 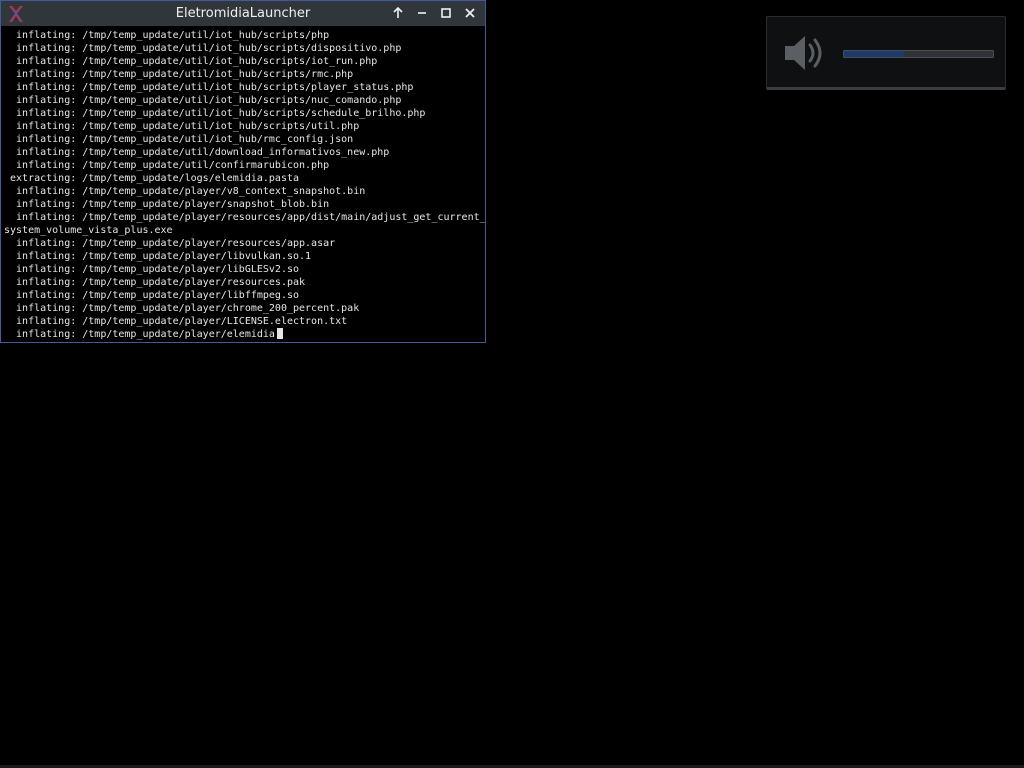 I want to click on window-titlebar: EletromidiaLauncher, so click(x=243, y=13).